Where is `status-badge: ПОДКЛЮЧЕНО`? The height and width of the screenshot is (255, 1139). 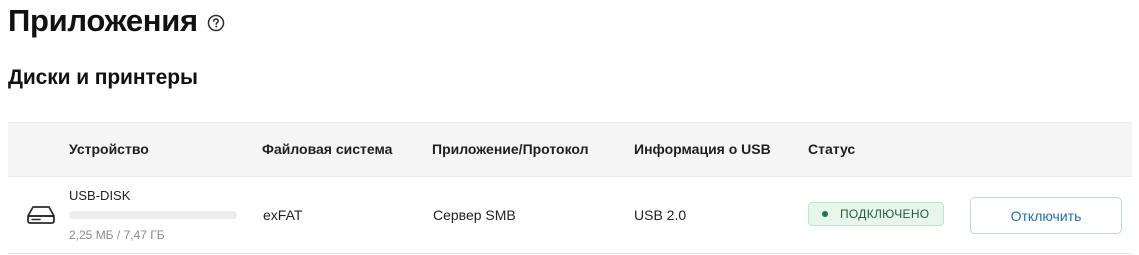
status-badge: ПОДКЛЮЧЕНО is located at coordinates (876, 214).